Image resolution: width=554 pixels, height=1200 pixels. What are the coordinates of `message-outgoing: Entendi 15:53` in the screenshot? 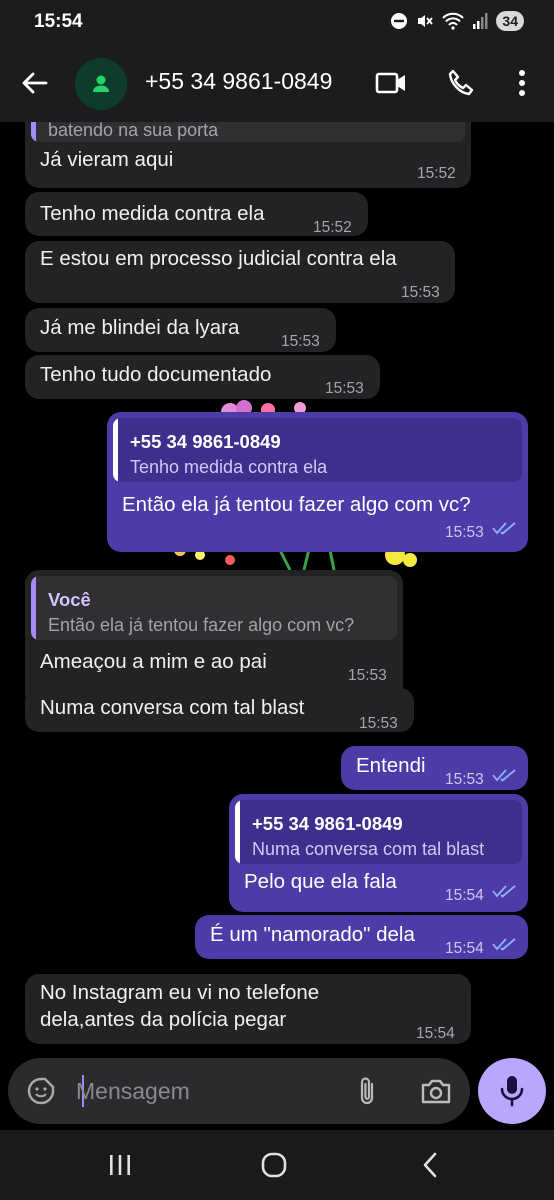 It's located at (434, 768).